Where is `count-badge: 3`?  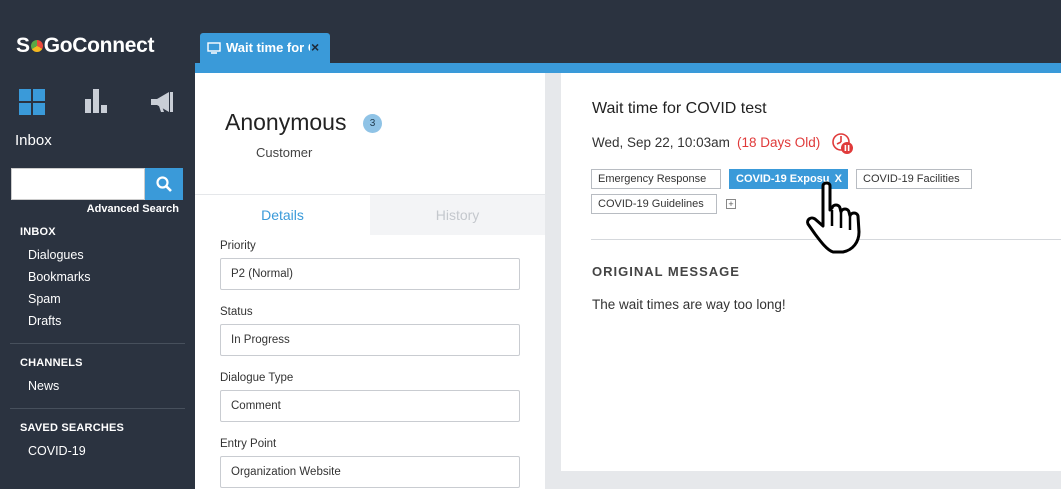
count-badge: 3 is located at coordinates (372, 123).